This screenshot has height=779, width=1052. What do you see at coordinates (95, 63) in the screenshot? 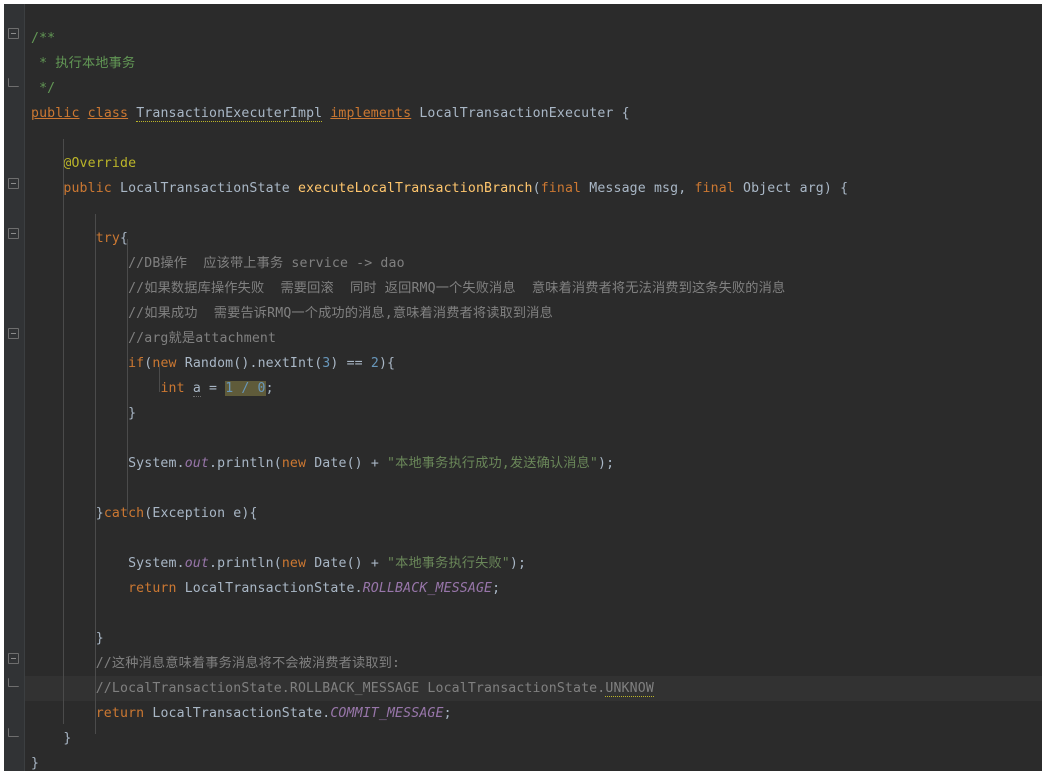
I see `javadoc-body-text: 执行本地事务` at bounding box center [95, 63].